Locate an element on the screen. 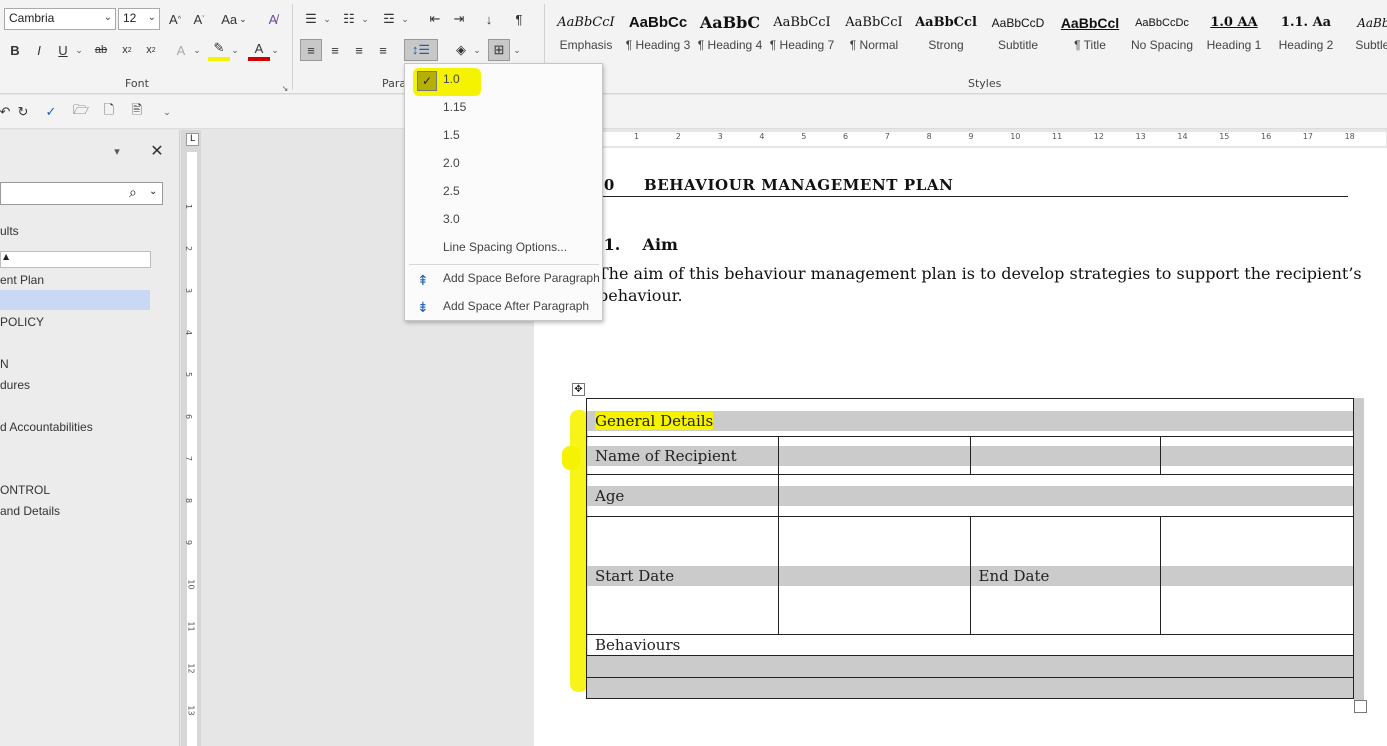 The width and height of the screenshot is (1387, 746). table-row: Behaviours is located at coordinates (970, 645).